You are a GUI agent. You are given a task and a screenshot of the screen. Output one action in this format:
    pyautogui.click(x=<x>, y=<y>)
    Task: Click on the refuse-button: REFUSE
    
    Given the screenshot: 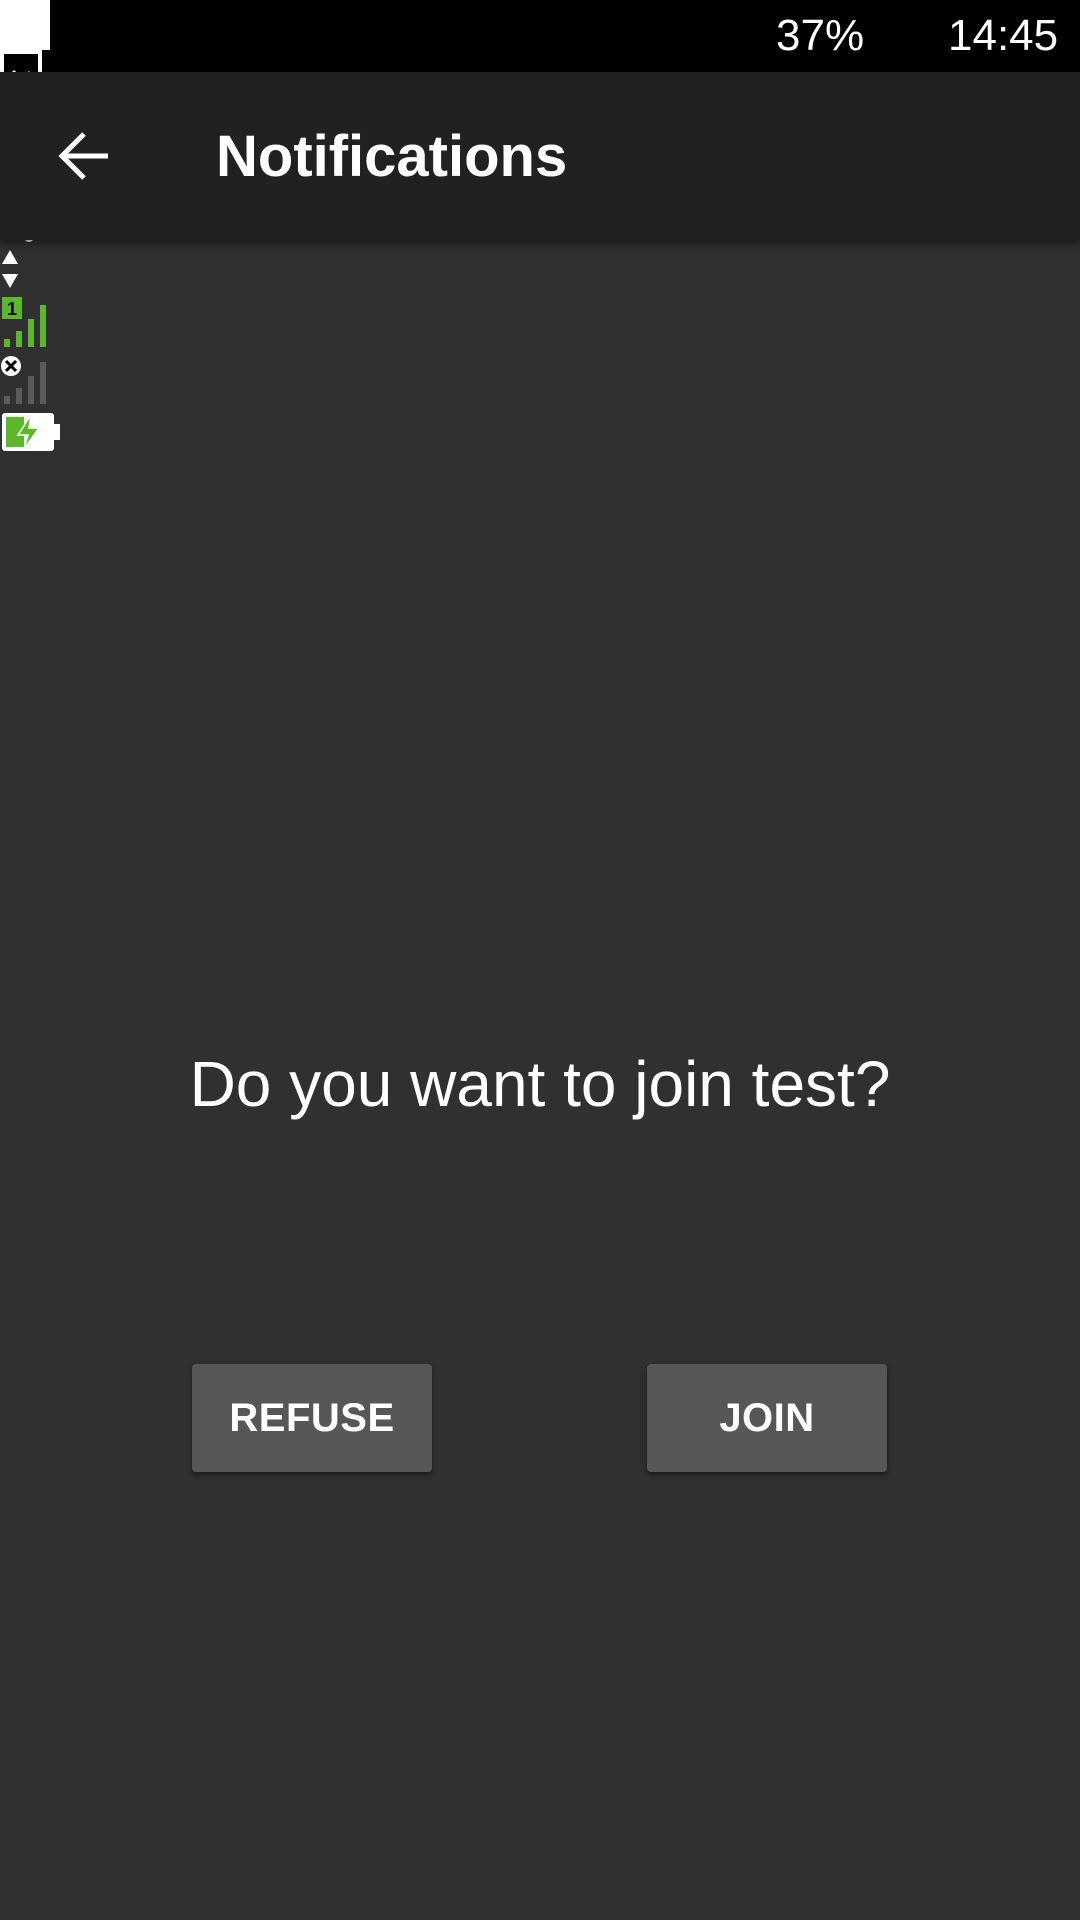 What is the action you would take?
    pyautogui.click(x=312, y=1418)
    